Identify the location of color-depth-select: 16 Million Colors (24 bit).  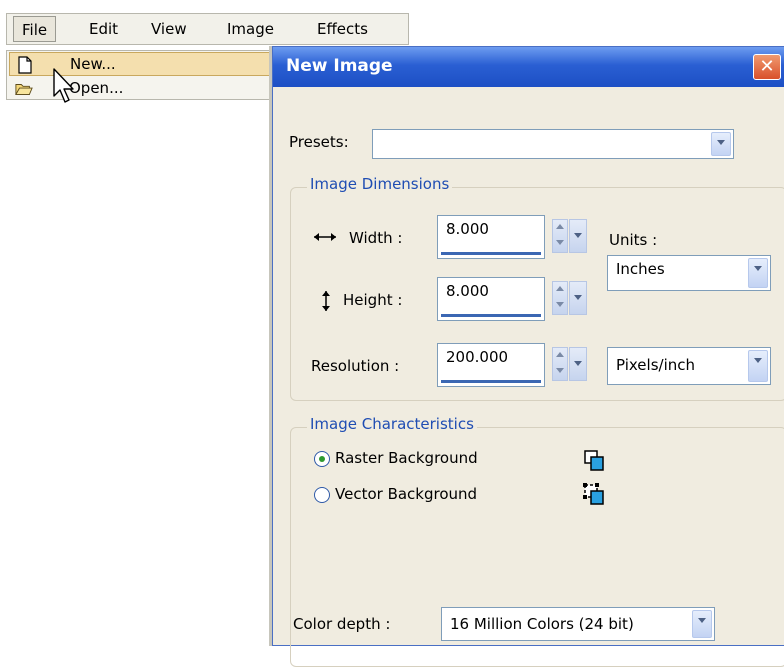
(578, 624).